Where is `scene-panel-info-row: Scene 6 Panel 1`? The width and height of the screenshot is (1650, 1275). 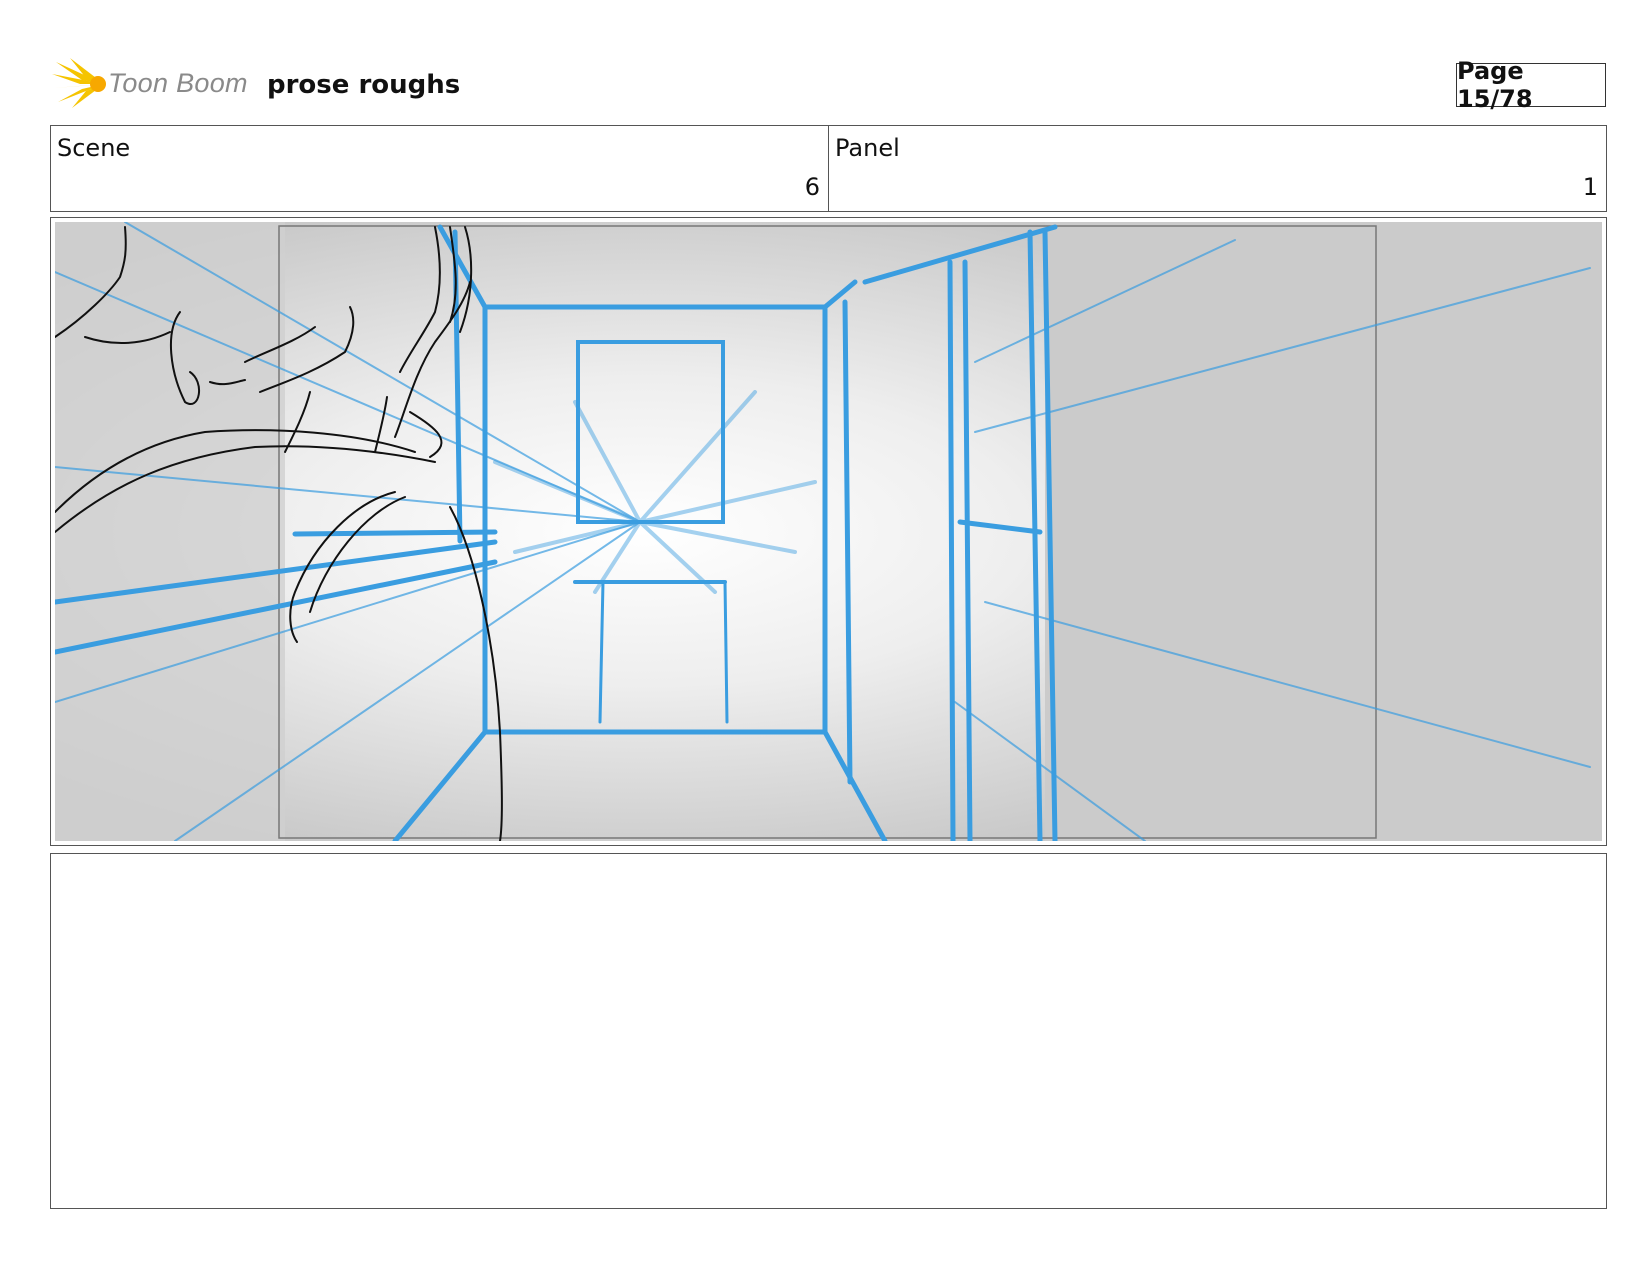 scene-panel-info-row: Scene 6 Panel 1 is located at coordinates (828, 168).